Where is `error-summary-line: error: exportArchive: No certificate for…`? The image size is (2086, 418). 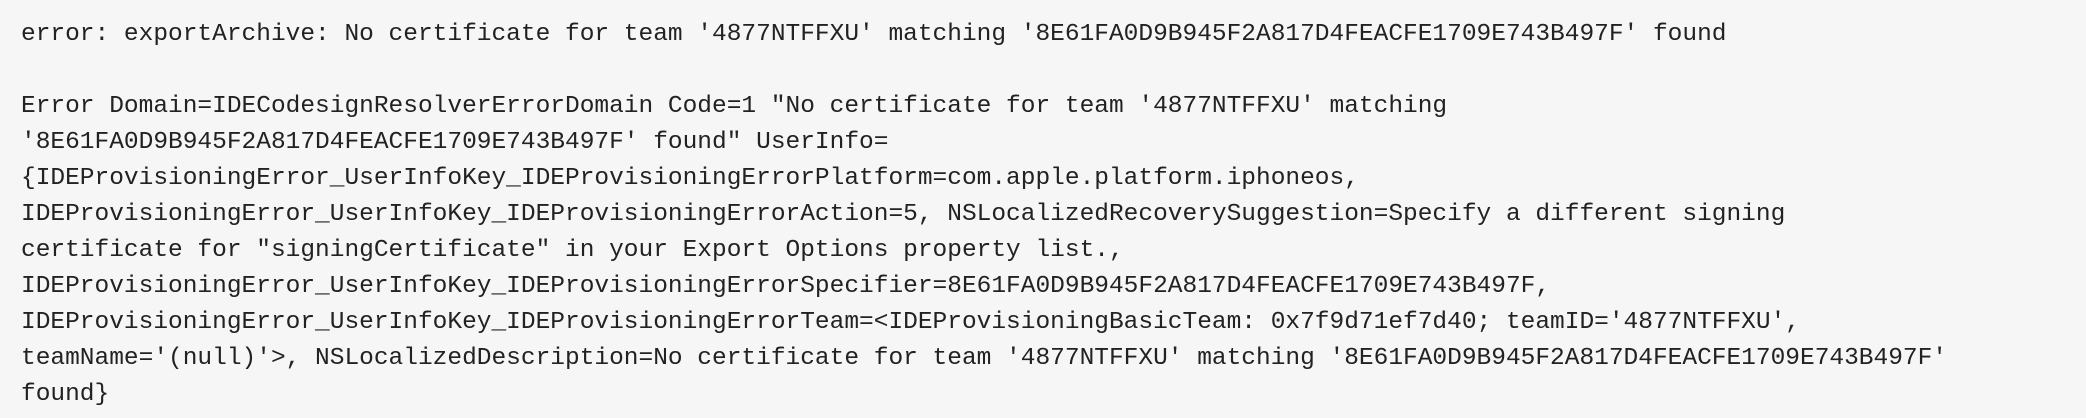
error-summary-line: error: exportArchive: No certificate for… is located at coordinates (874, 34).